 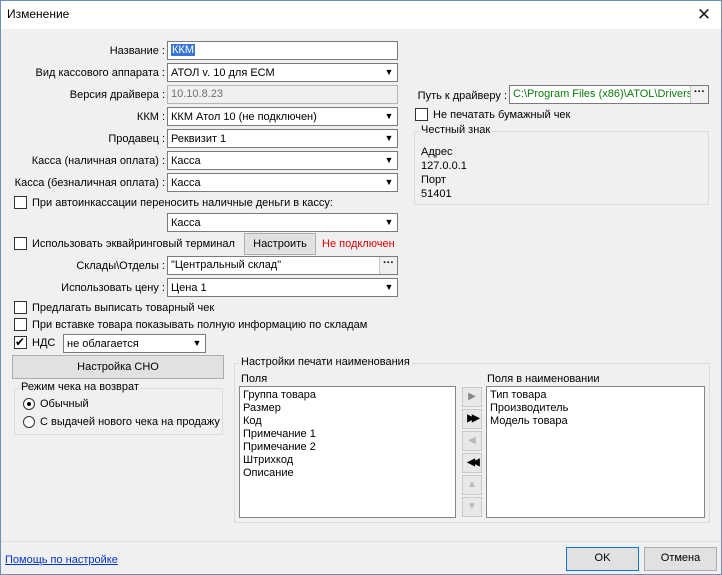 What do you see at coordinates (226, 265) in the screenshot?
I see `warehouses-value: "Центральный склад"` at bounding box center [226, 265].